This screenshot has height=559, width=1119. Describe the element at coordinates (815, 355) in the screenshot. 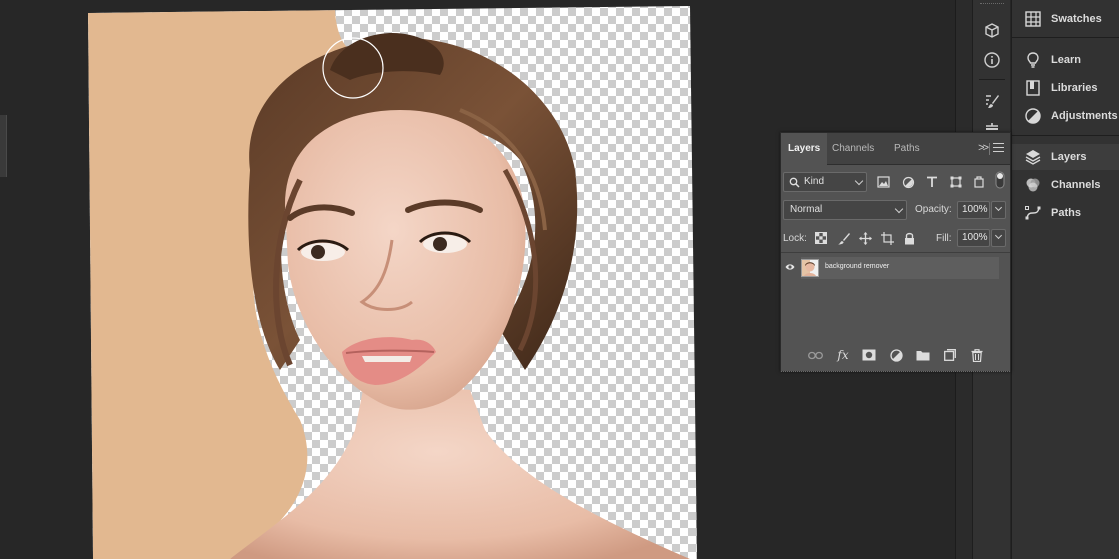

I see `link-layers-icon` at that location.